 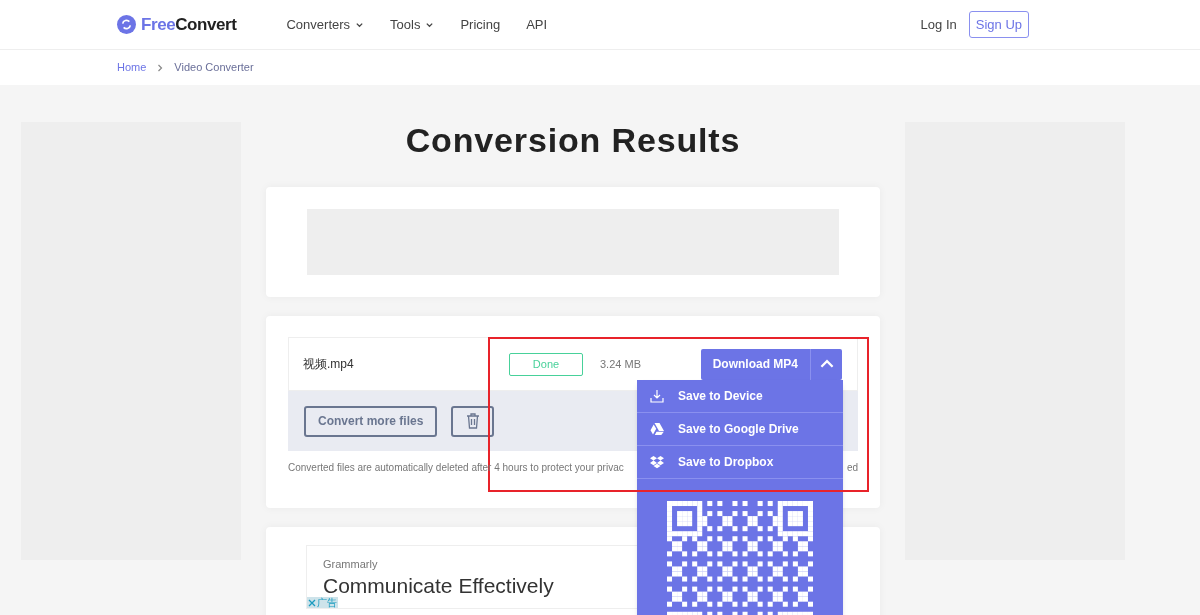 What do you see at coordinates (573, 140) in the screenshot?
I see `page-title: Conversion Results` at bounding box center [573, 140].